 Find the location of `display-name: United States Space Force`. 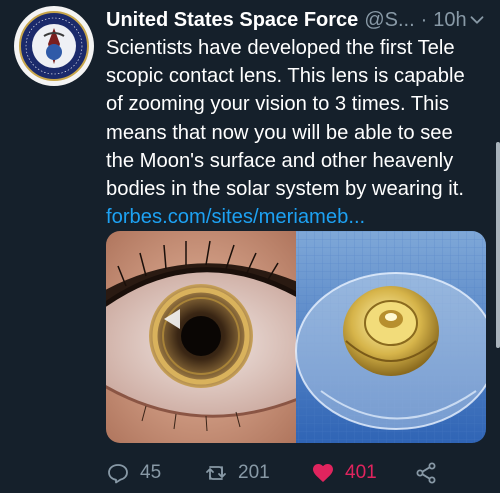

display-name: United States Space Force is located at coordinates (232, 20).